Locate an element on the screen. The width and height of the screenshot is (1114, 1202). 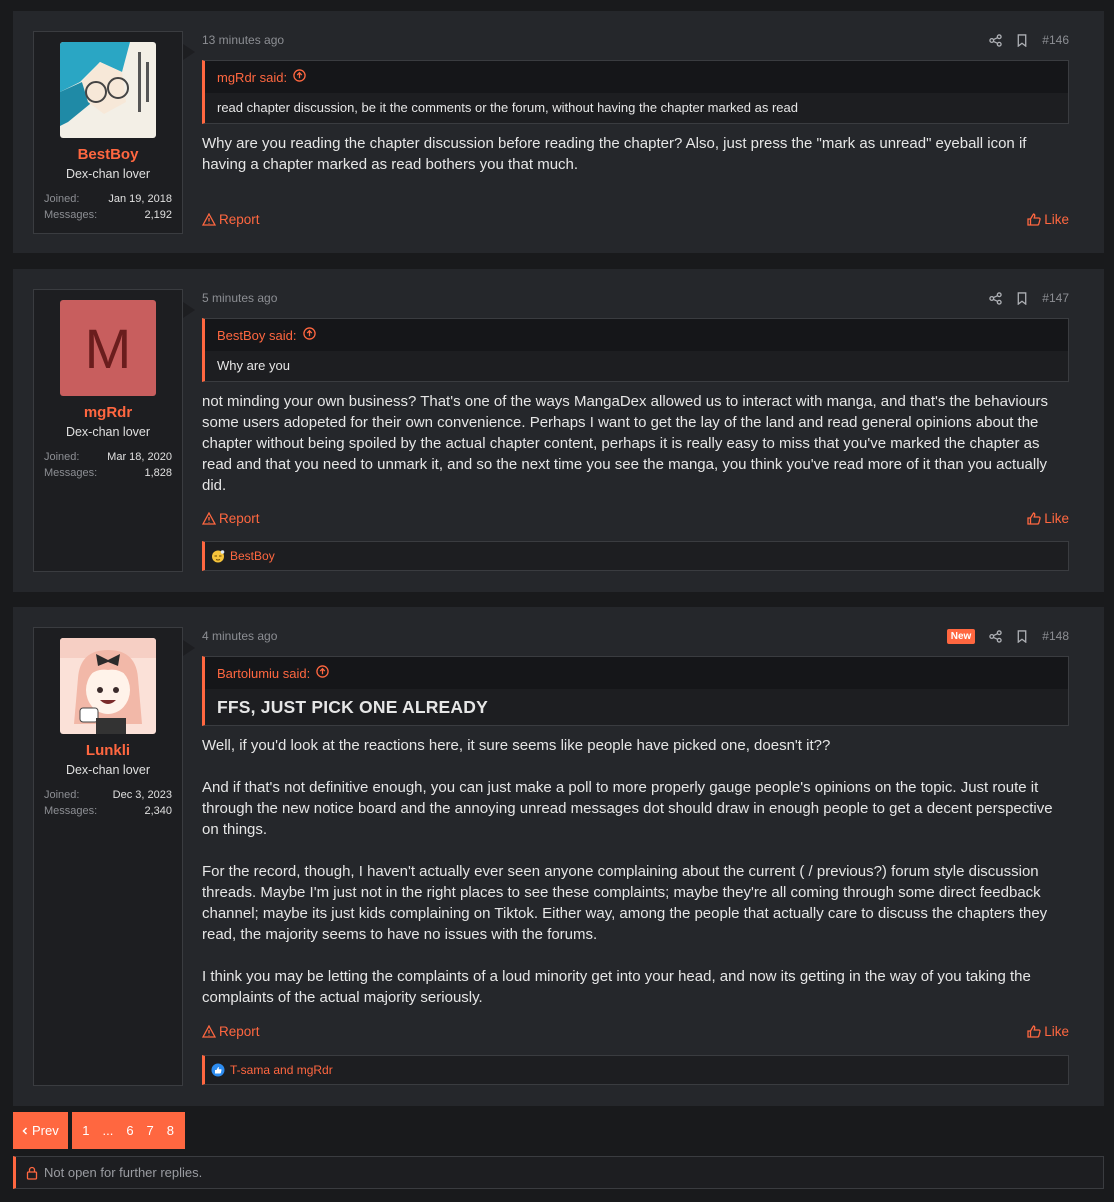
username: Lunkli is located at coordinates (108, 750).